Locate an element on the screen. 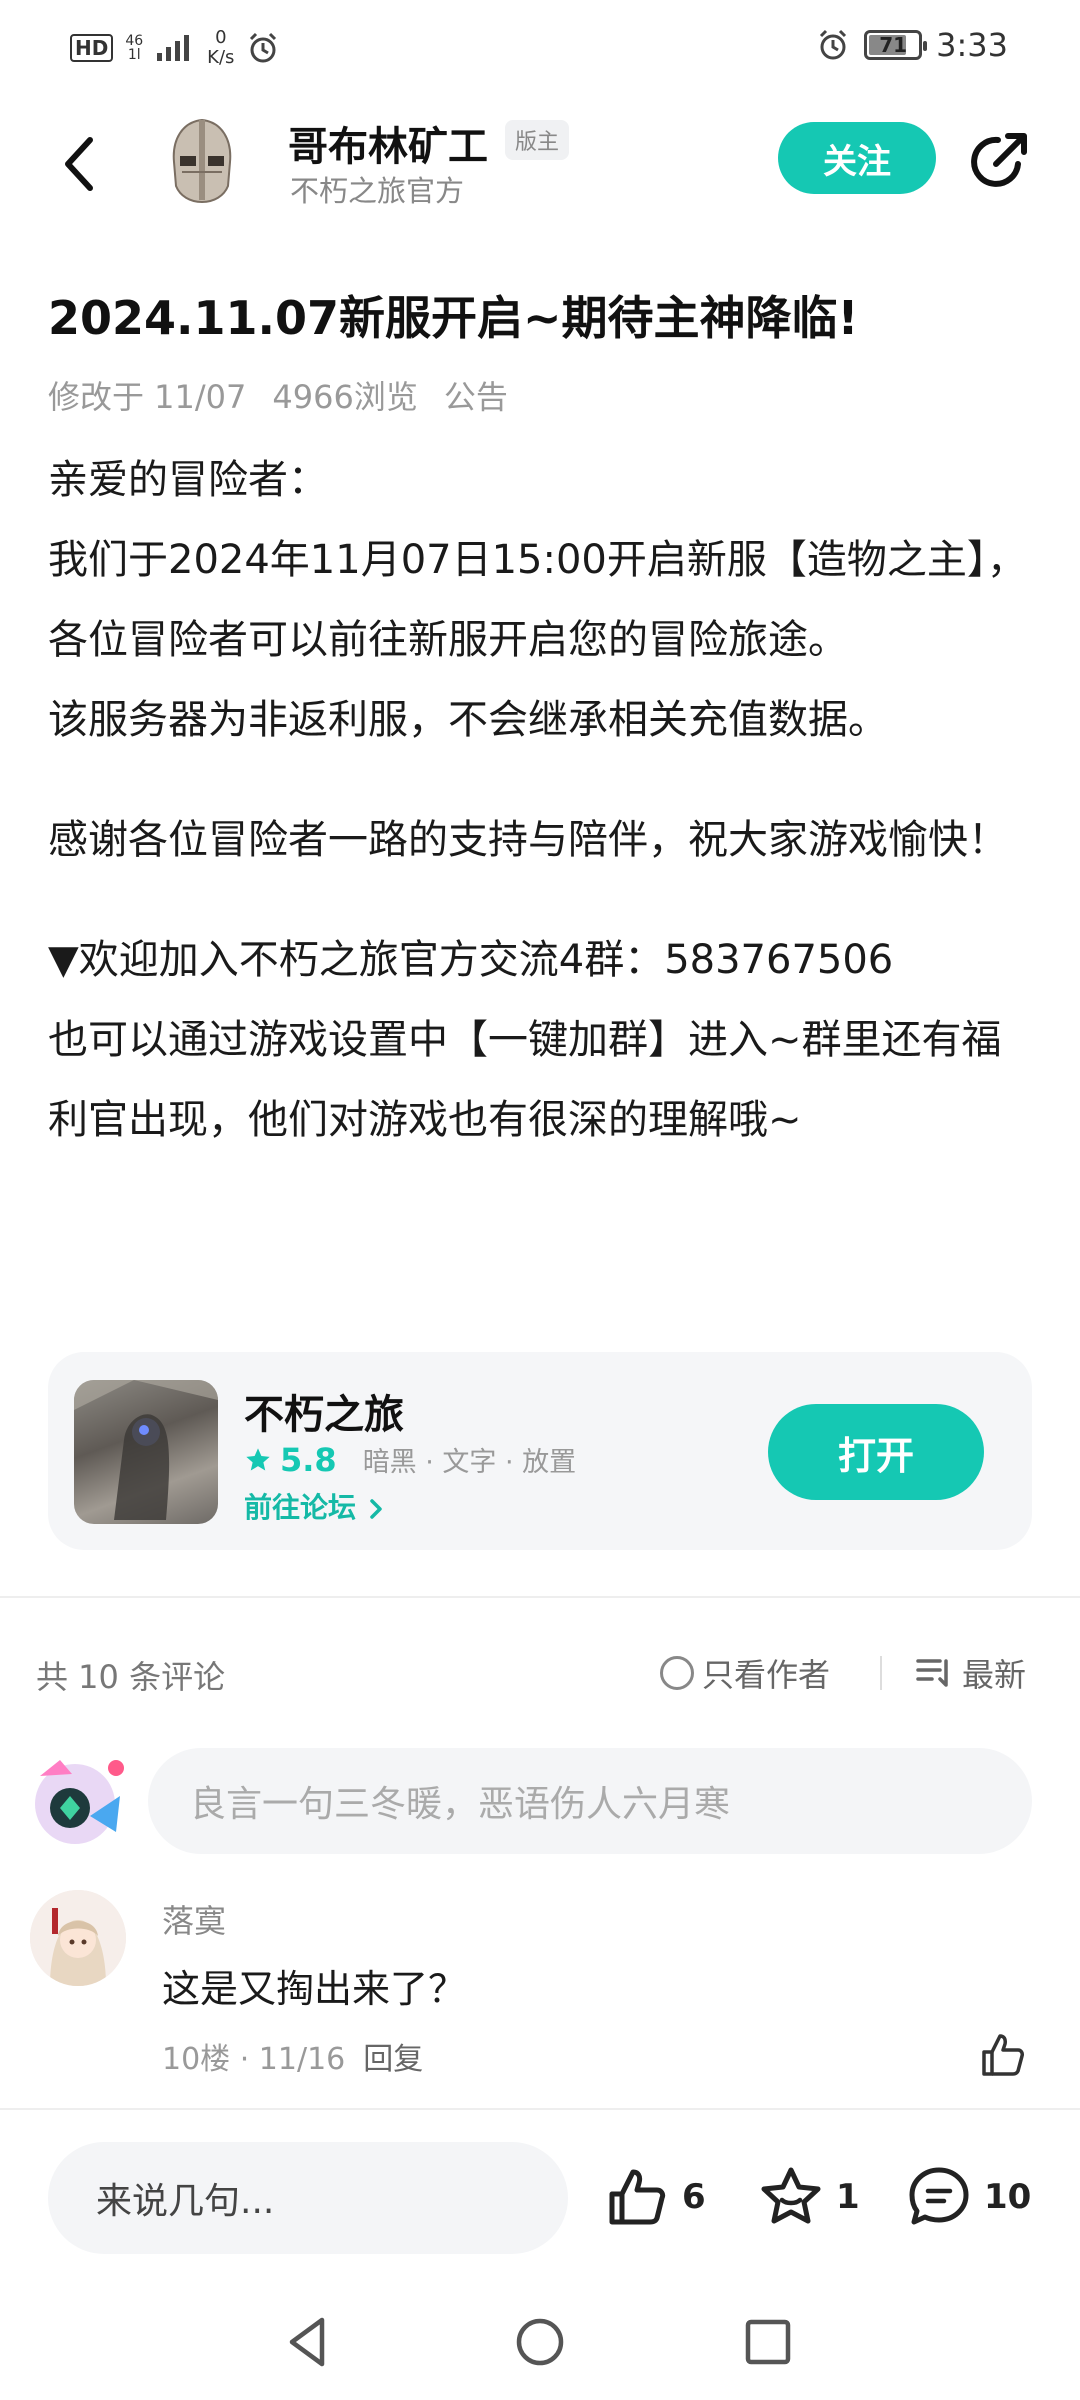 The image size is (1080, 2400). status-right: 71 3:33 is located at coordinates (912, 45).